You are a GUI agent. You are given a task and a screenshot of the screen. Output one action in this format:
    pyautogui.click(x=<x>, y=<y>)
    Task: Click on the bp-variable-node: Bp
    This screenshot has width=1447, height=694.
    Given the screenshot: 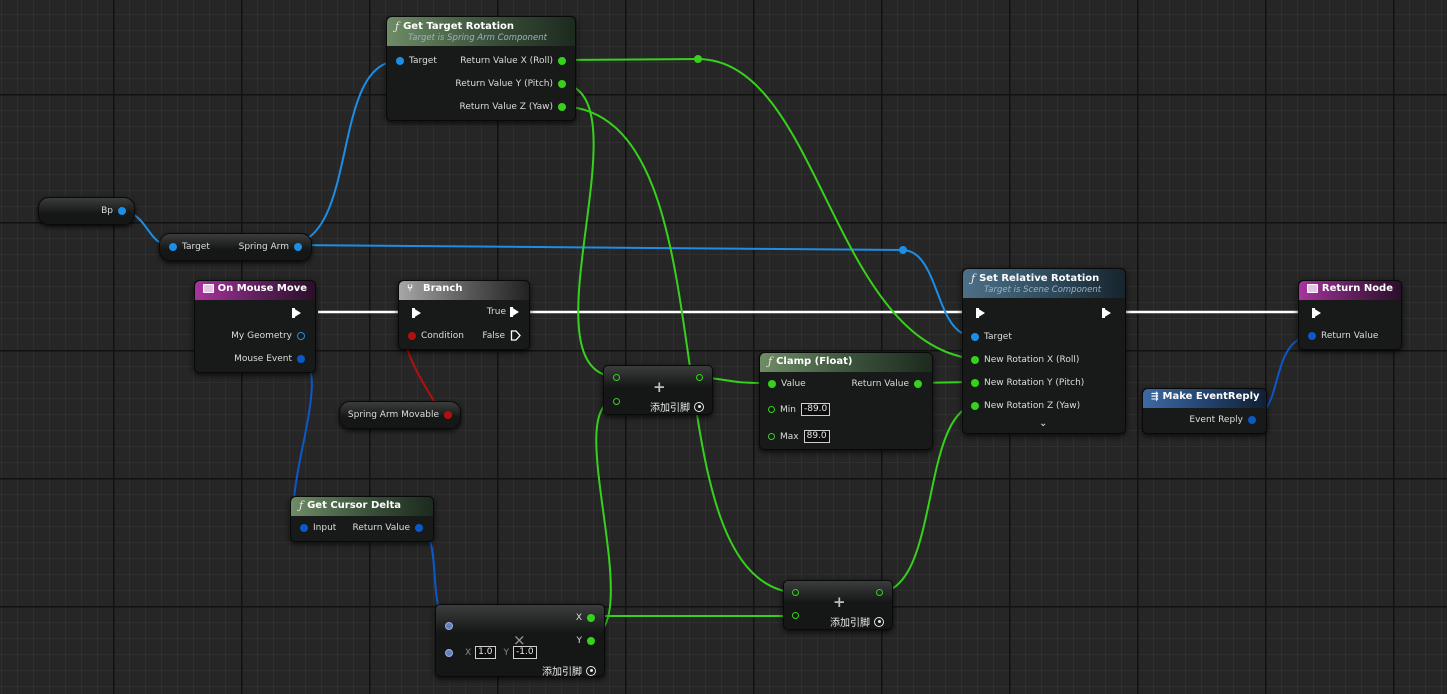 What is the action you would take?
    pyautogui.click(x=86, y=211)
    